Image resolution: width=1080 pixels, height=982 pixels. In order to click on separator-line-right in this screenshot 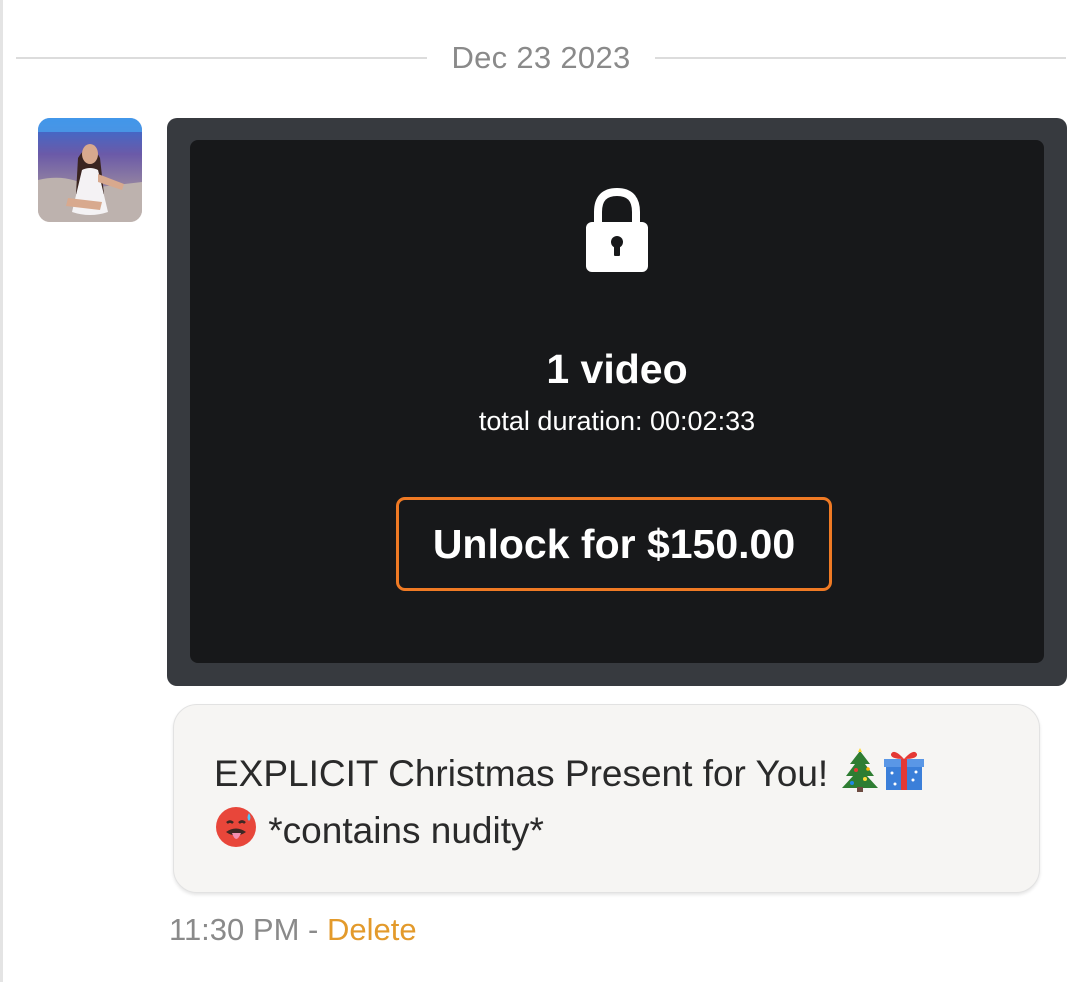, I will do `click(860, 58)`.